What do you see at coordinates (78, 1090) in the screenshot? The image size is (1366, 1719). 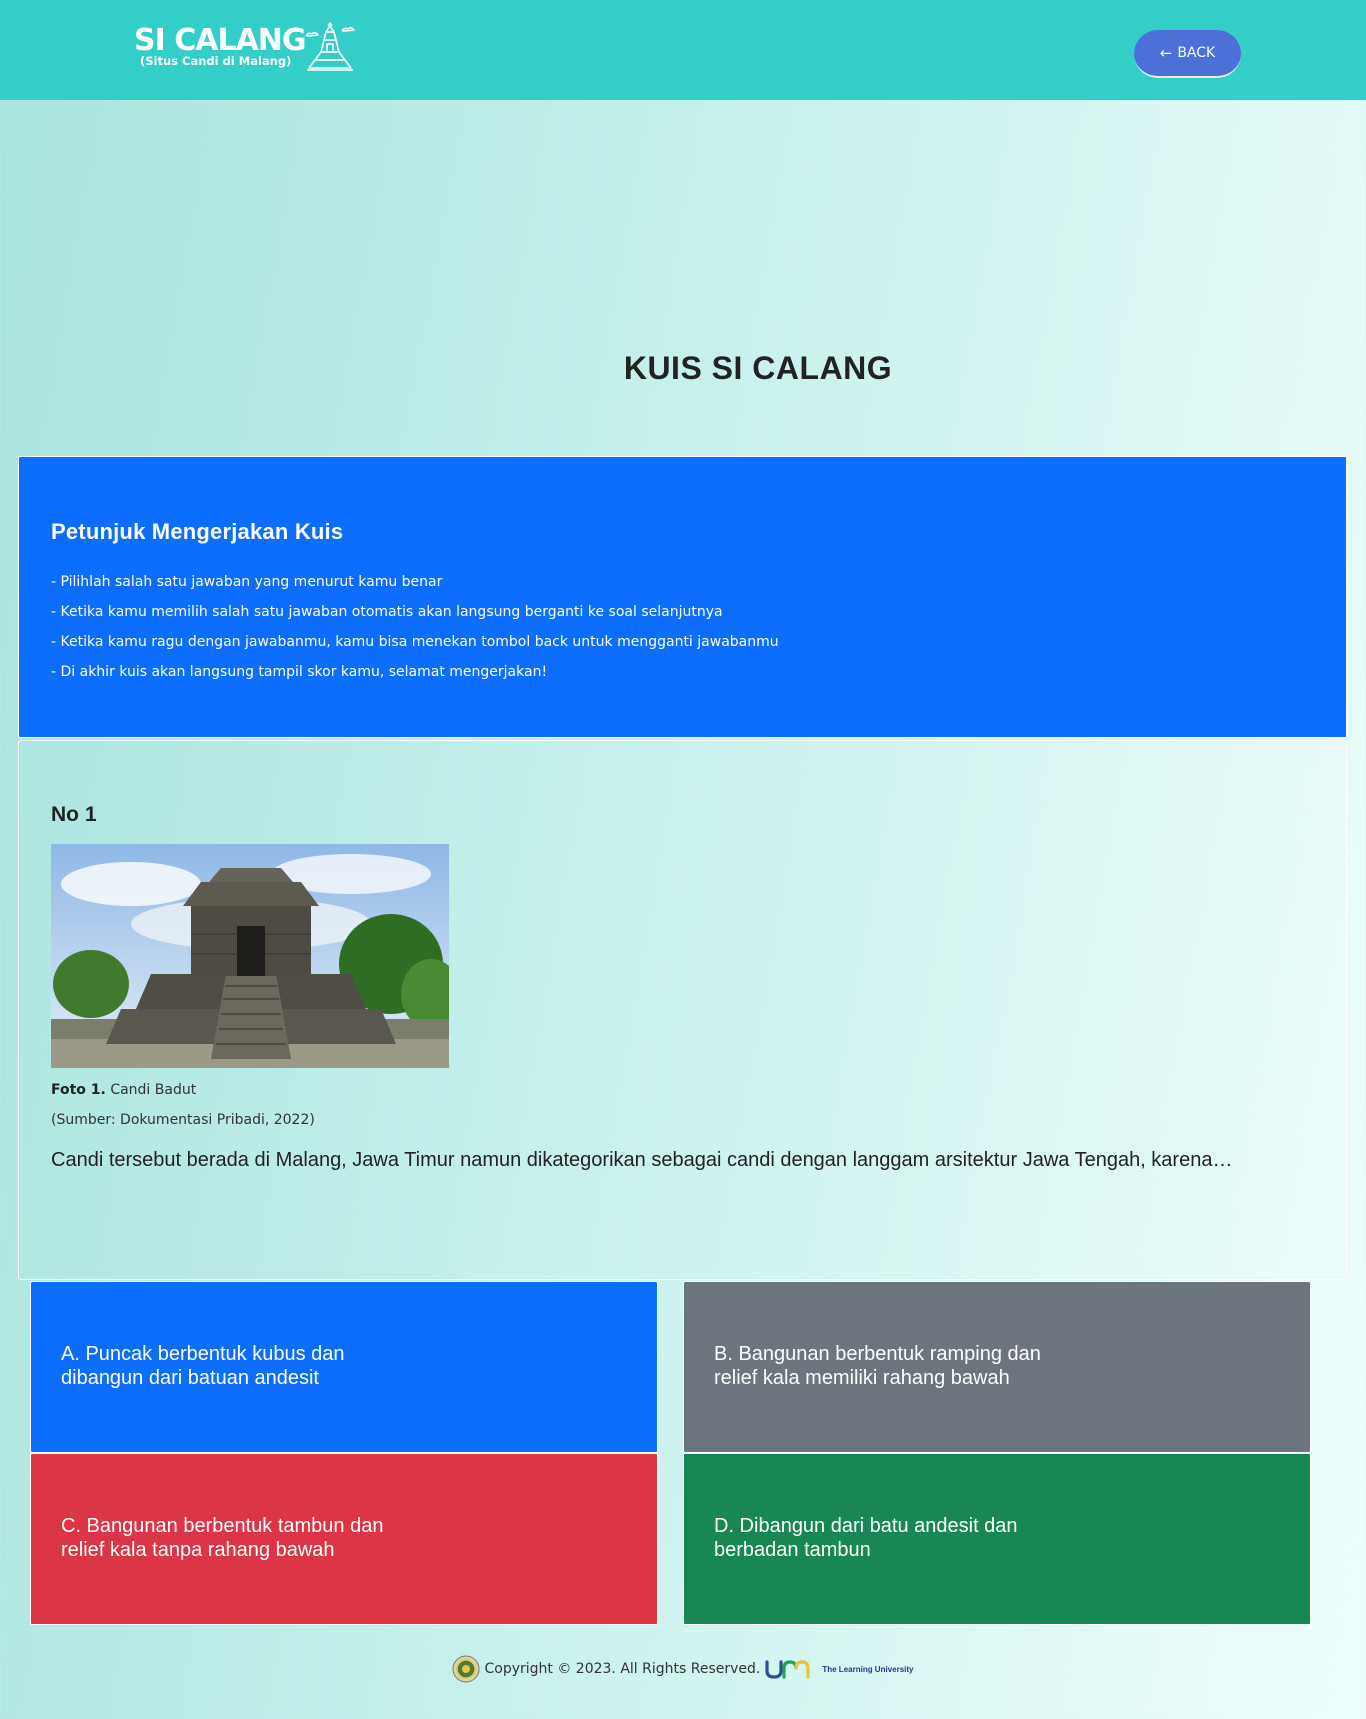 I see `caption-label: Foto 1.` at bounding box center [78, 1090].